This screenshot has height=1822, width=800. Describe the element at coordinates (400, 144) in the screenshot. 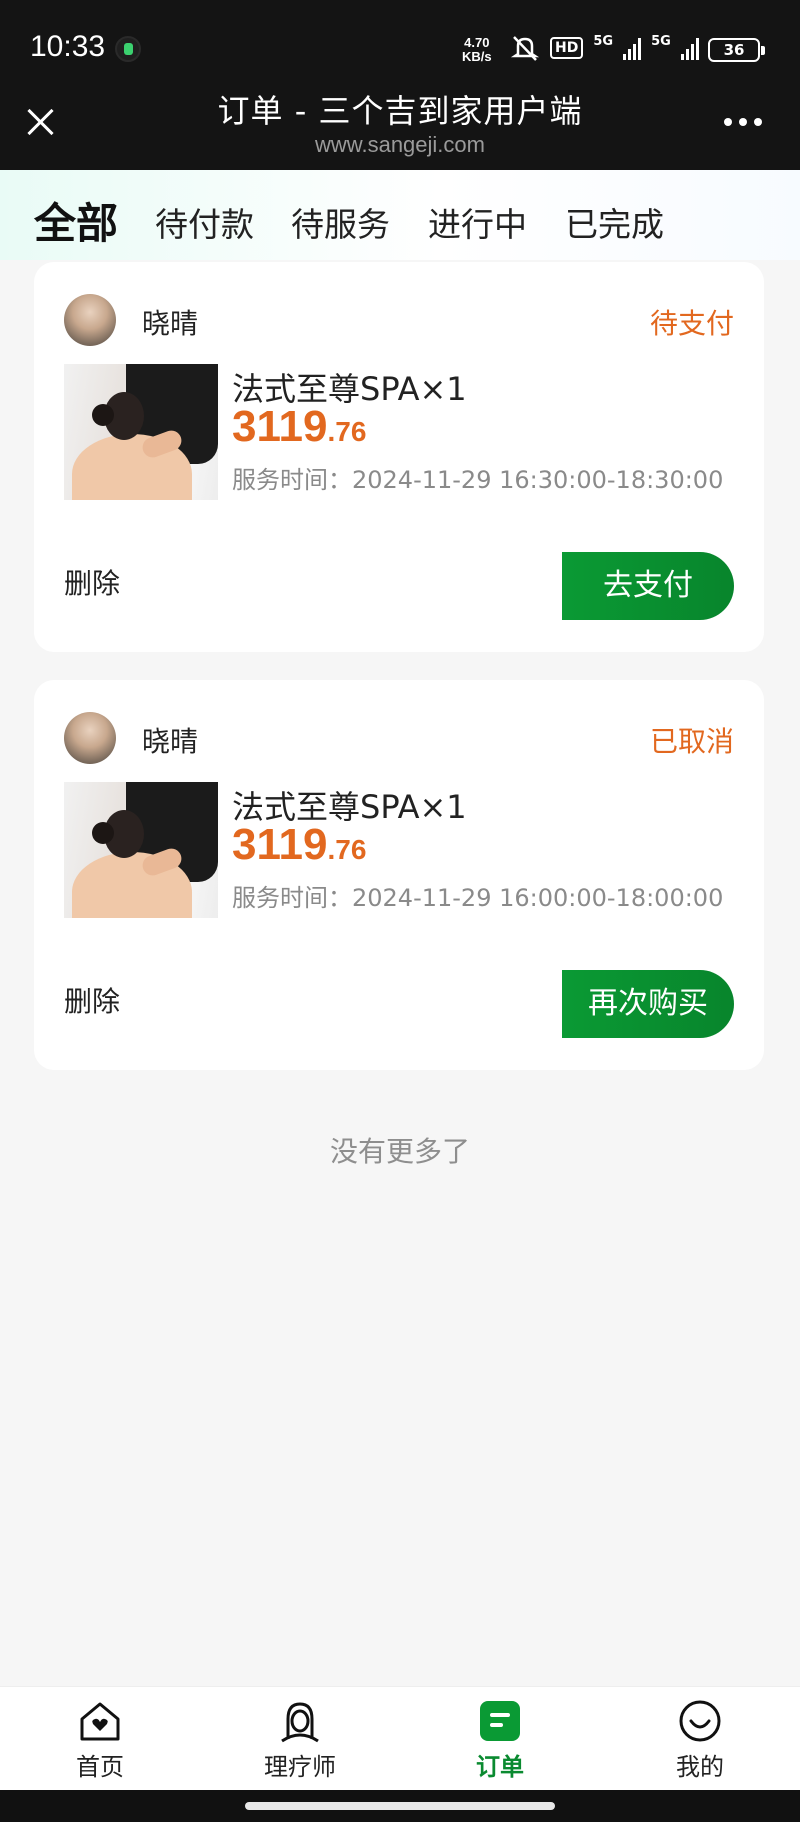

I see `page-url: www.sangeji.com` at that location.